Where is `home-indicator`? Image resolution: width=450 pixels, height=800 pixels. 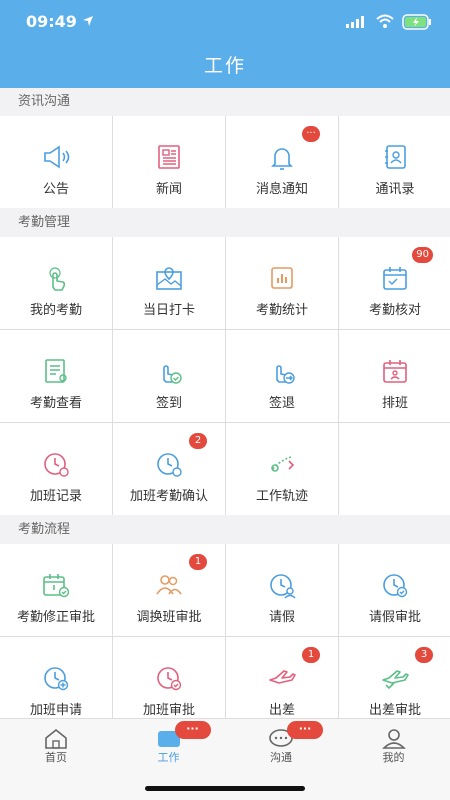
home-indicator is located at coordinates (225, 788).